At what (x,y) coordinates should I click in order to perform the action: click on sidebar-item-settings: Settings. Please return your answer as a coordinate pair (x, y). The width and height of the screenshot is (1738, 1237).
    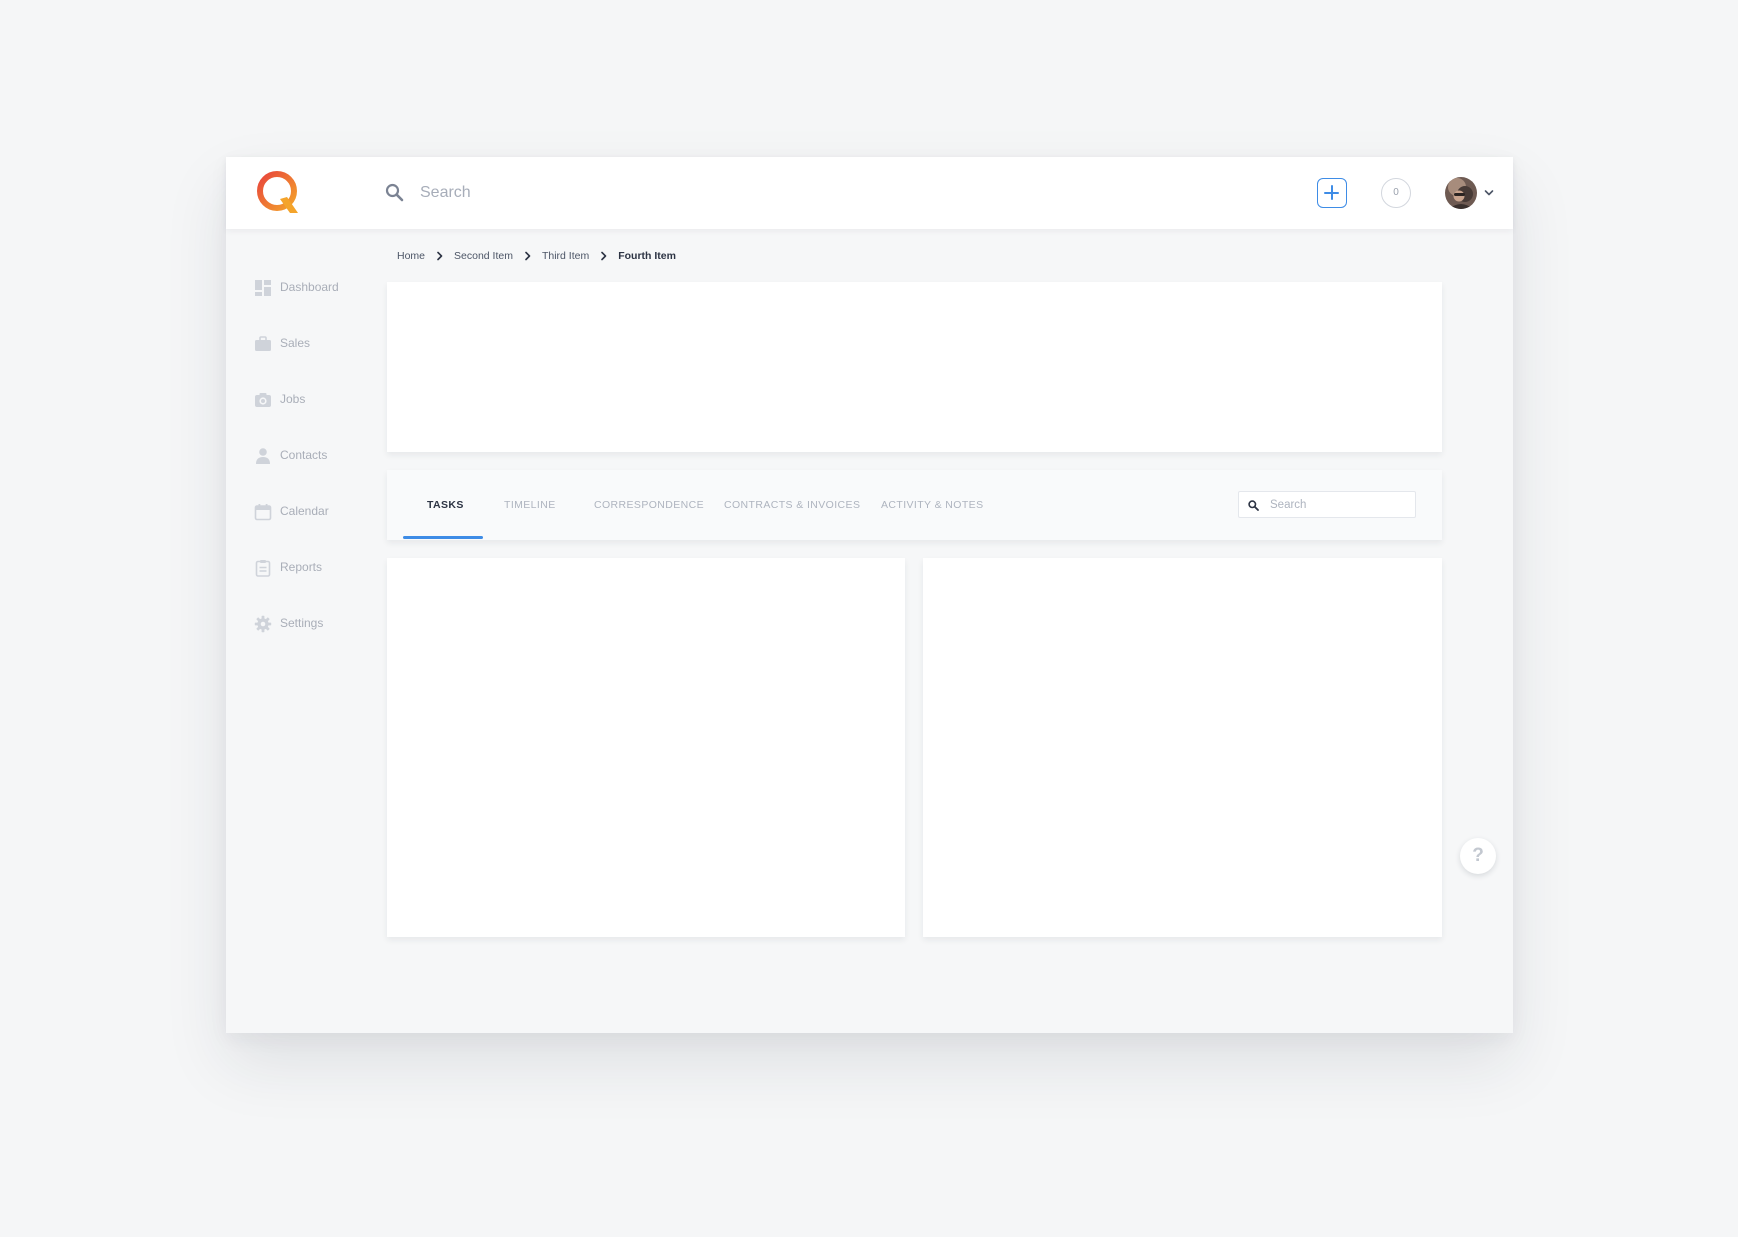
    Looking at the image, I should click on (314, 624).